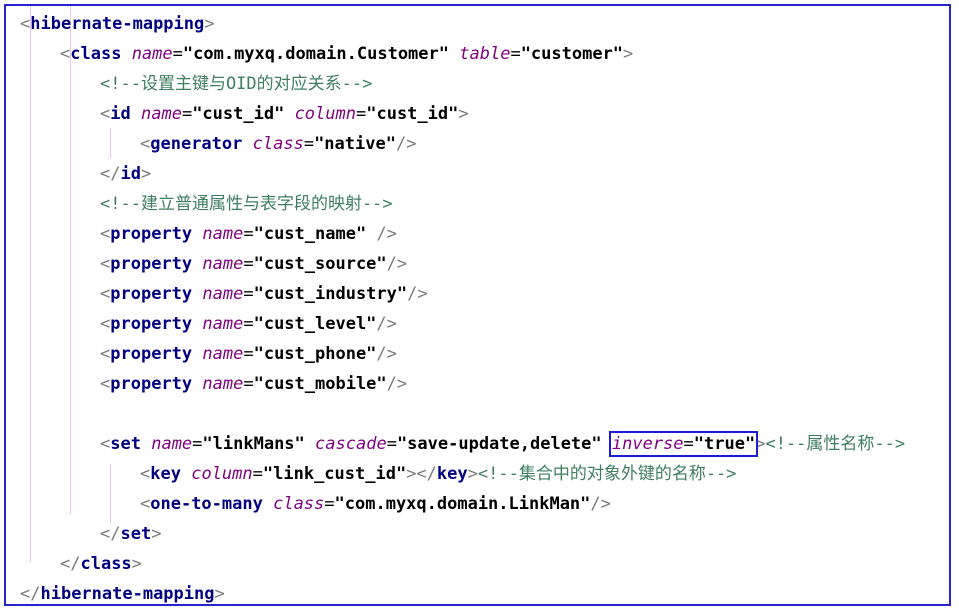 The height and width of the screenshot is (612, 959). What do you see at coordinates (136, 534) in the screenshot?
I see `code-token-tag-name: set` at bounding box center [136, 534].